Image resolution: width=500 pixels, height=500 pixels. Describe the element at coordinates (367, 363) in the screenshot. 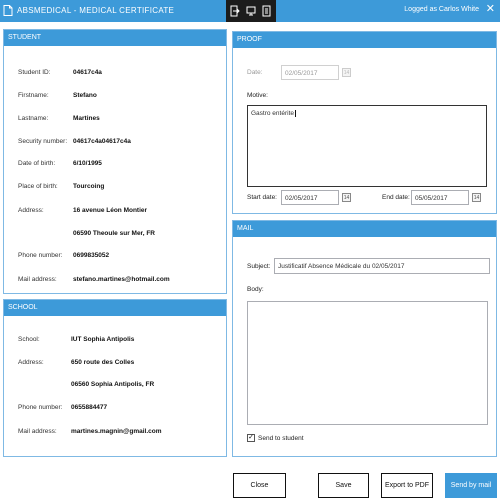

I see `body-textarea` at that location.